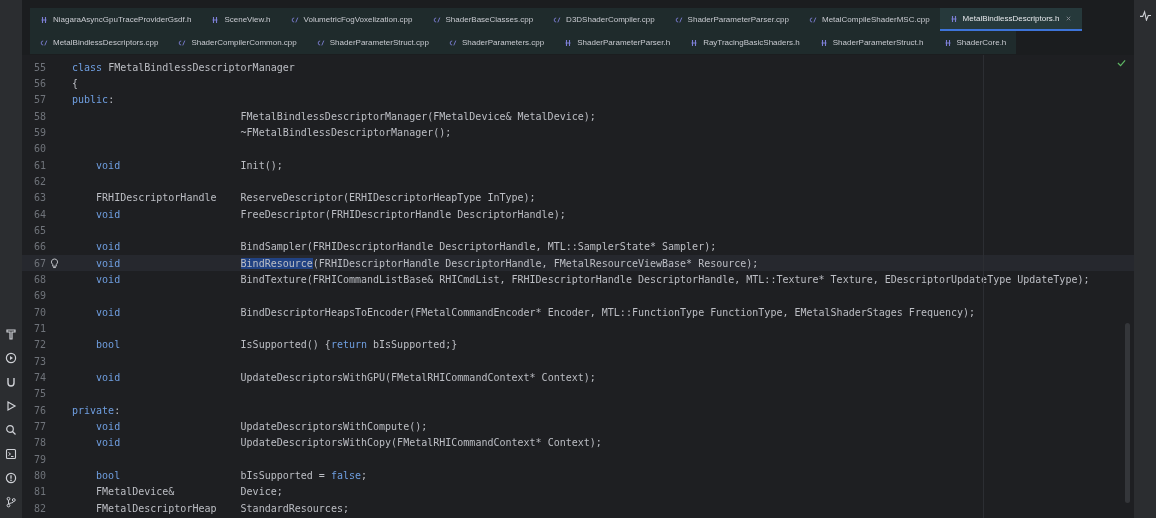  What do you see at coordinates (39, 165) in the screenshot?
I see `line-number: 61` at bounding box center [39, 165].